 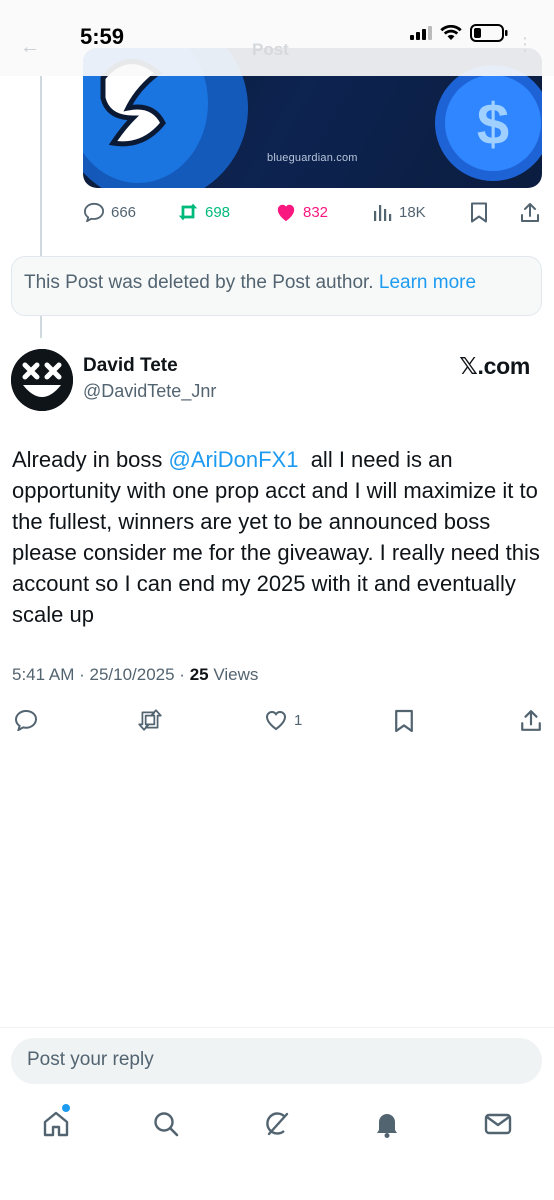 What do you see at coordinates (43, 674) in the screenshot?
I see `post-time: 5:41 AM` at bounding box center [43, 674].